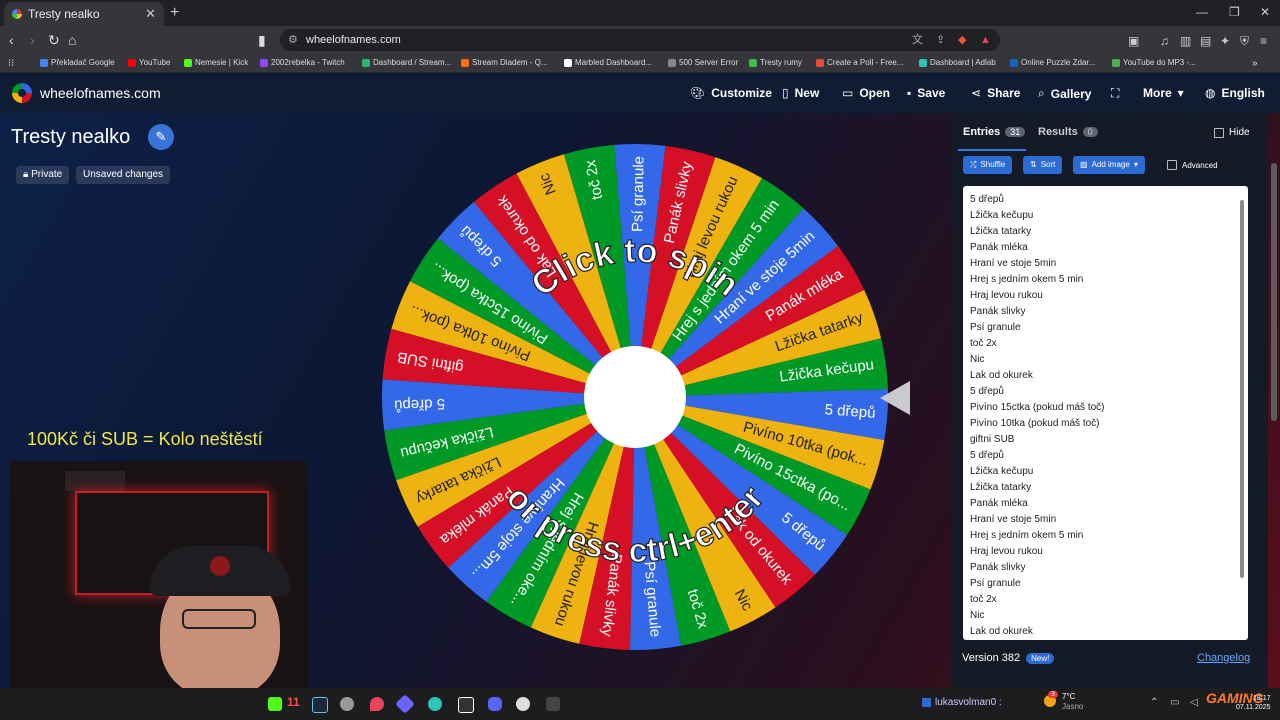 The height and width of the screenshot is (720, 1280). I want to click on fullscreen-button: ⛶, so click(1115, 93).